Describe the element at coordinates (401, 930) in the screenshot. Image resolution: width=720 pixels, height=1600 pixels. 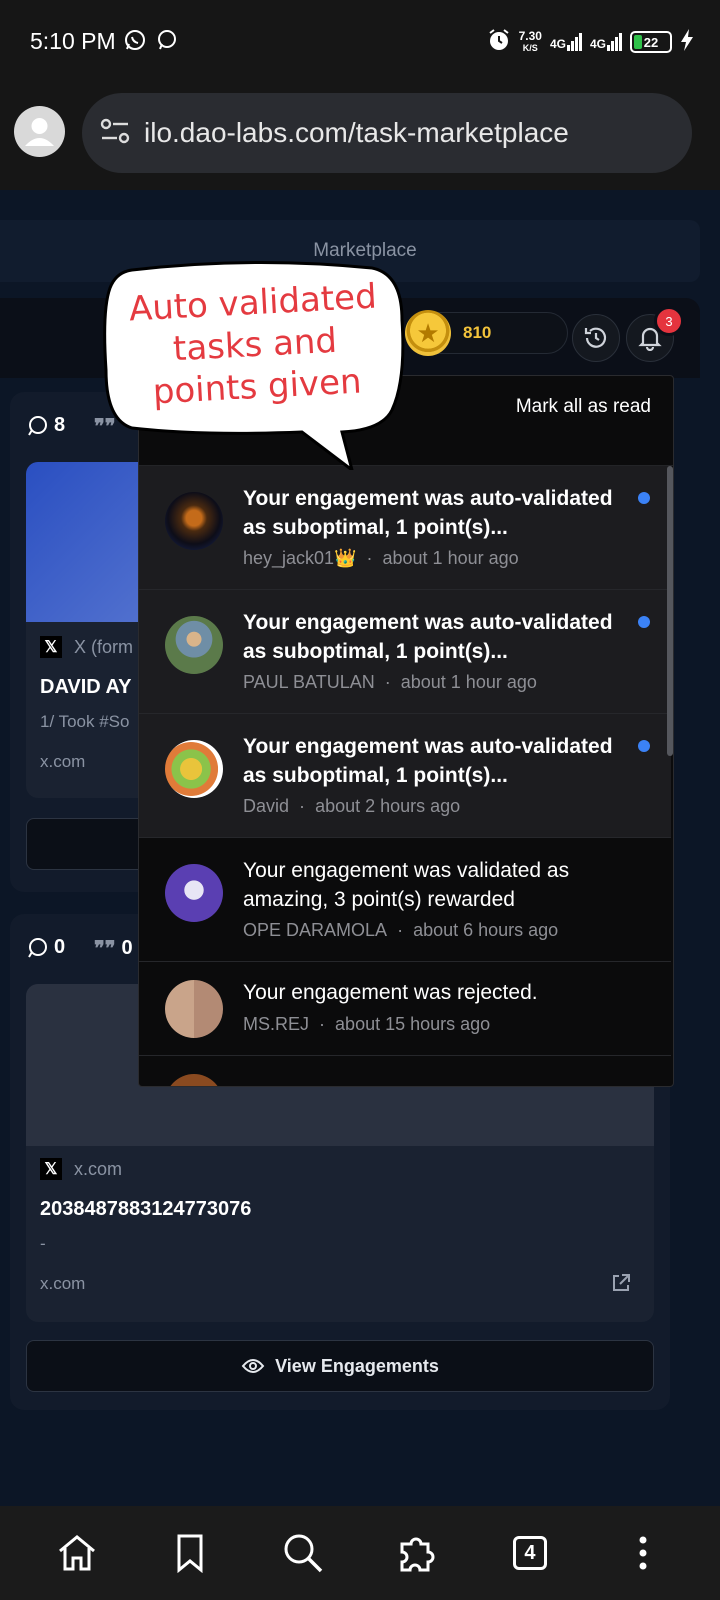
I see `notification-meta: OPE DARAMOLA · about 6 hours ago` at that location.